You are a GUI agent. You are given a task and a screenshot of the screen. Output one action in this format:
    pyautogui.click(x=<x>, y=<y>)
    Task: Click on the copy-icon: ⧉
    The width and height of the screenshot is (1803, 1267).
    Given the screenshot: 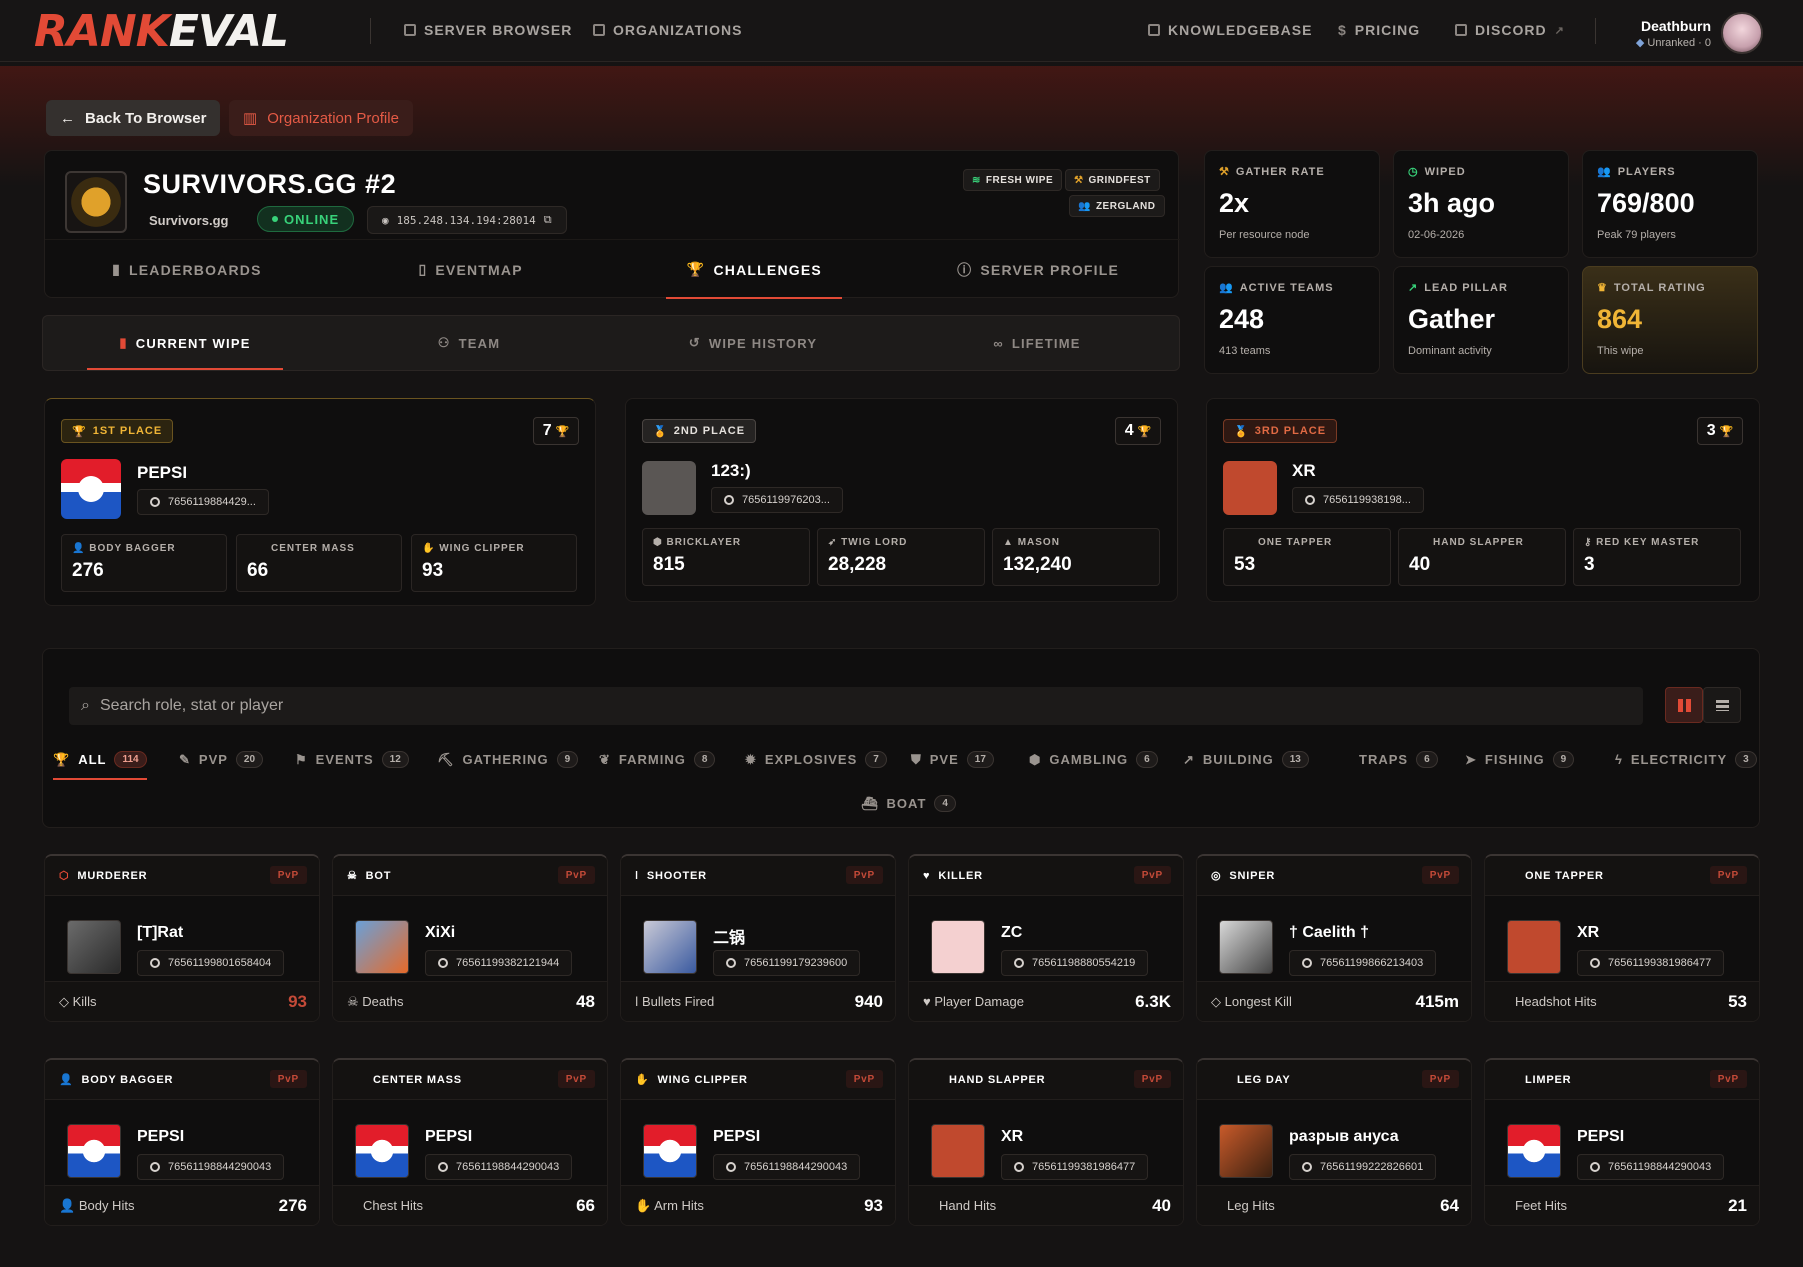 What is the action you would take?
    pyautogui.click(x=548, y=220)
    